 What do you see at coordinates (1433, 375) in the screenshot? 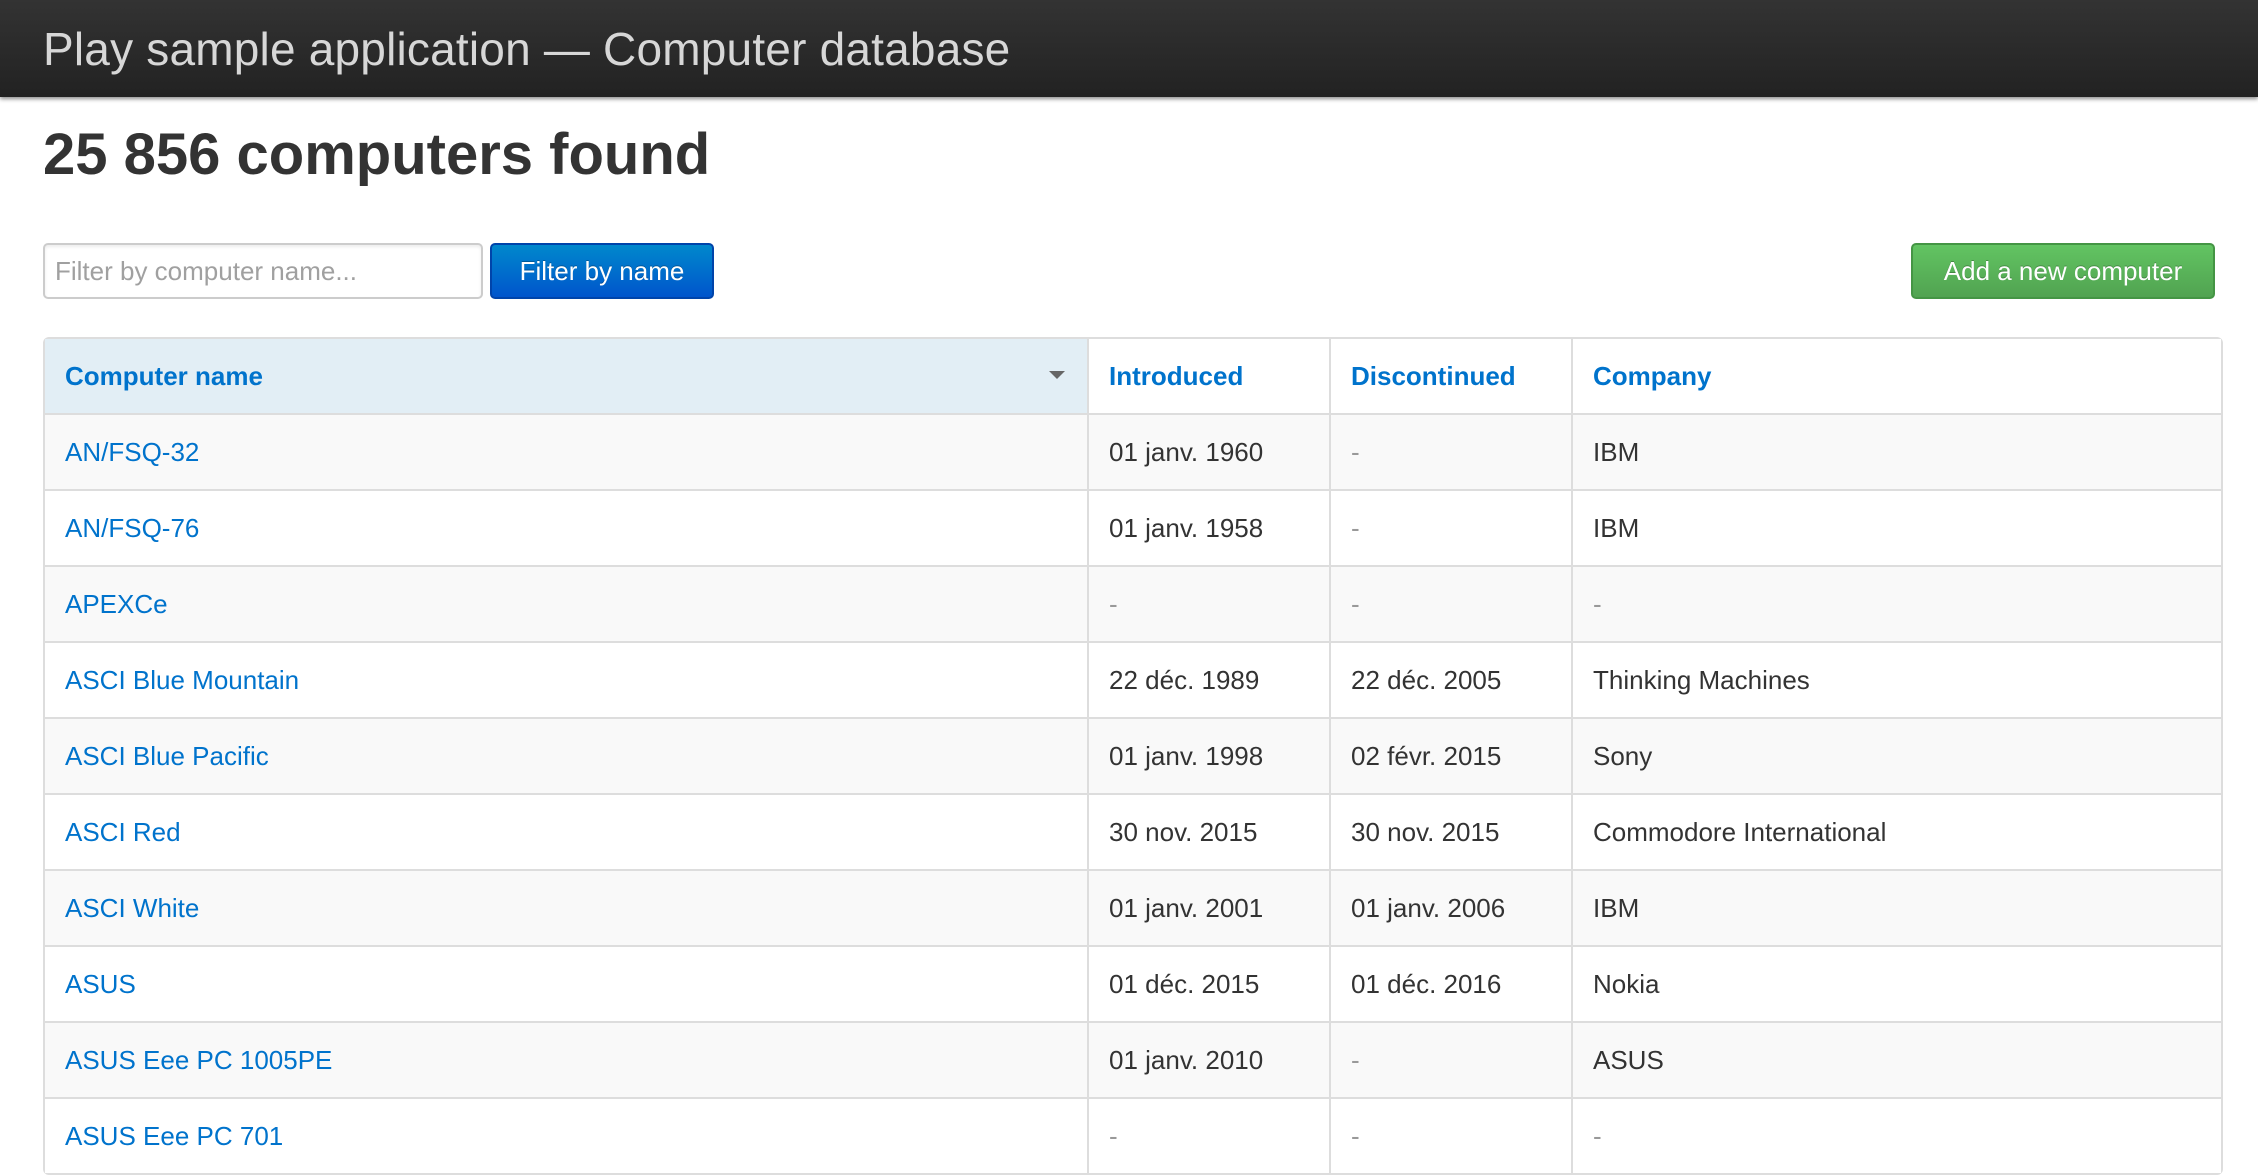
I see `column-header-label: Discontinued` at bounding box center [1433, 375].